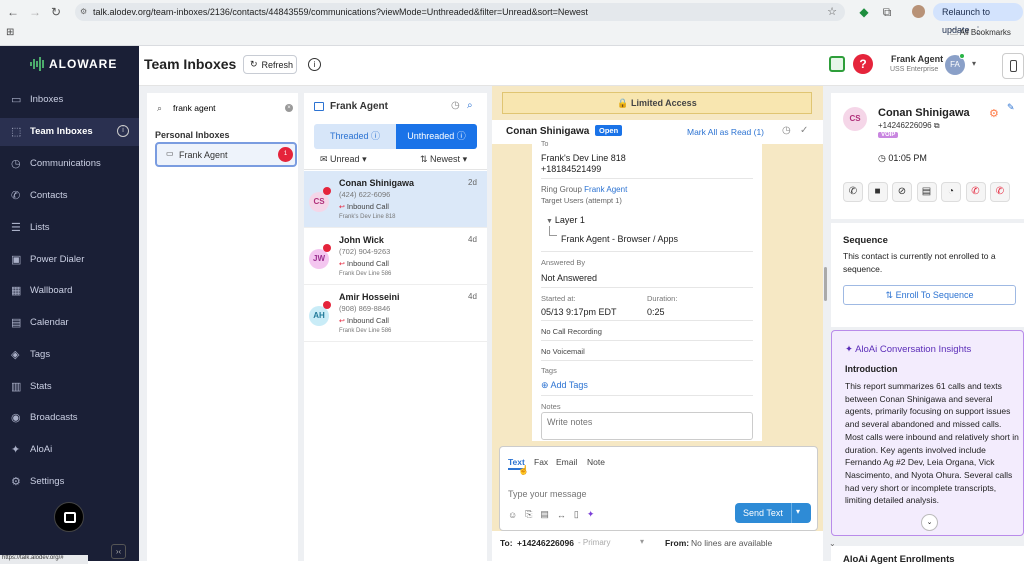 This screenshot has height=565, width=1024. What do you see at coordinates (647, 426) in the screenshot?
I see `notes-field` at bounding box center [647, 426].